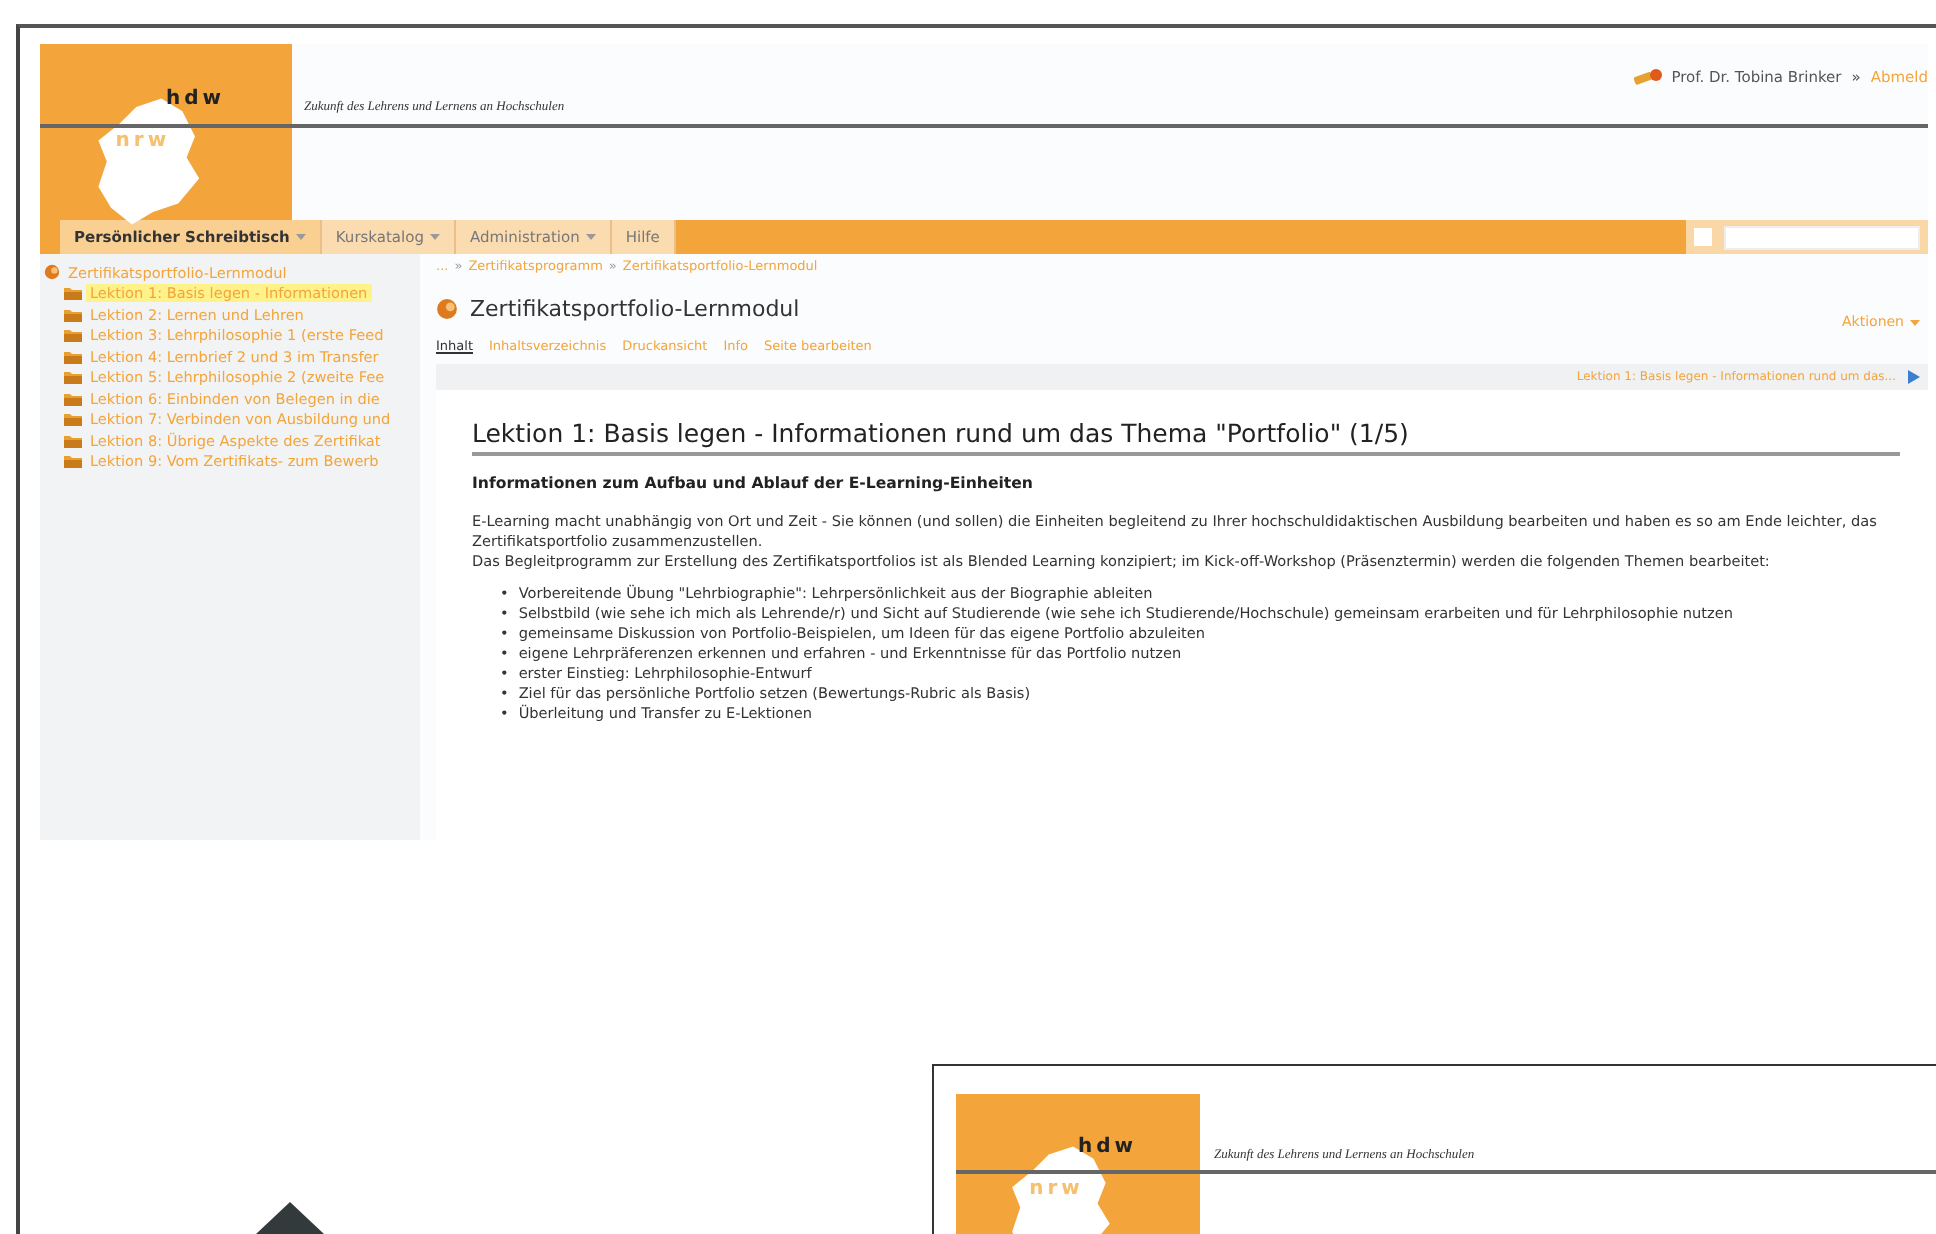 The width and height of the screenshot is (1936, 1234). Describe the element at coordinates (1703, 237) in the screenshot. I see `checkbox` at that location.